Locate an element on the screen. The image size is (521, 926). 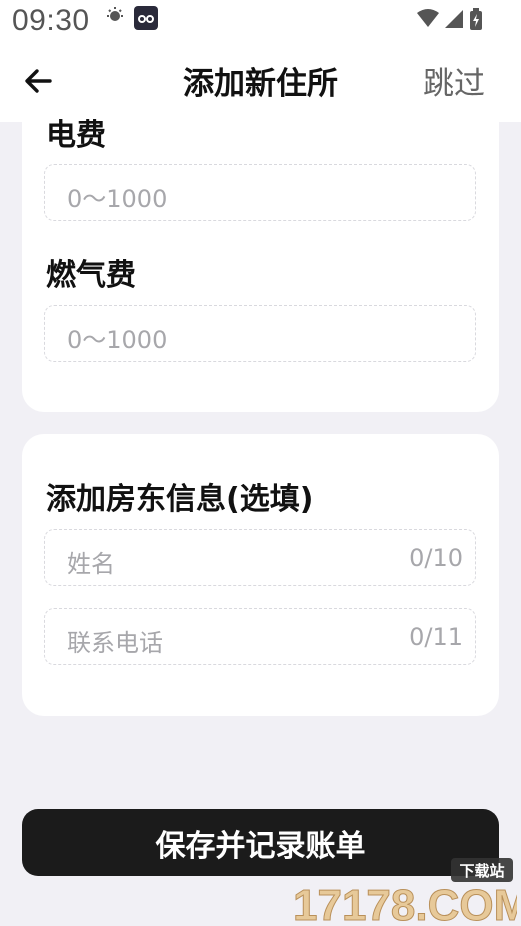
landlord-name-counter: 0/10 is located at coordinates (436, 558).